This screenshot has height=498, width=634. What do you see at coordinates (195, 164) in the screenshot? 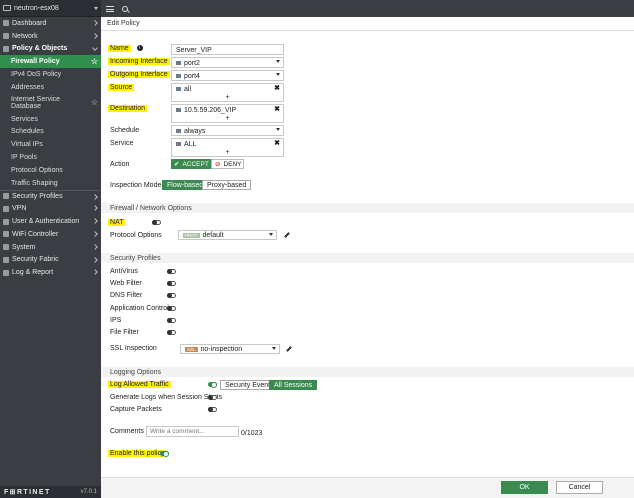
I see `accept-label: ACCEPT` at bounding box center [195, 164].